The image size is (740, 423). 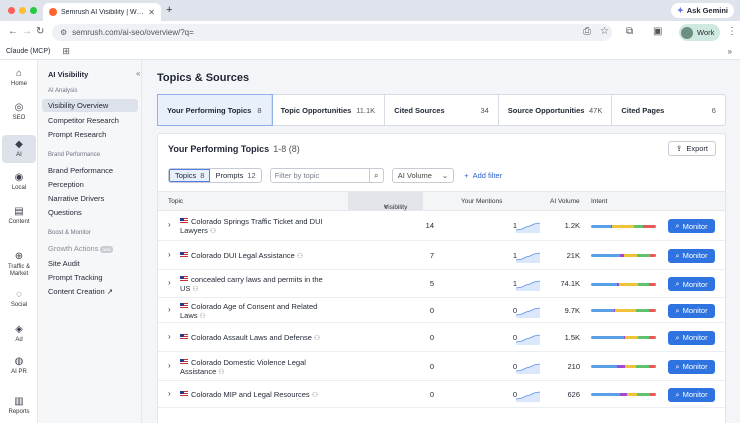 What do you see at coordinates (138, 73) in the screenshot?
I see `collapse-sidebar-icon: «` at bounding box center [138, 73].